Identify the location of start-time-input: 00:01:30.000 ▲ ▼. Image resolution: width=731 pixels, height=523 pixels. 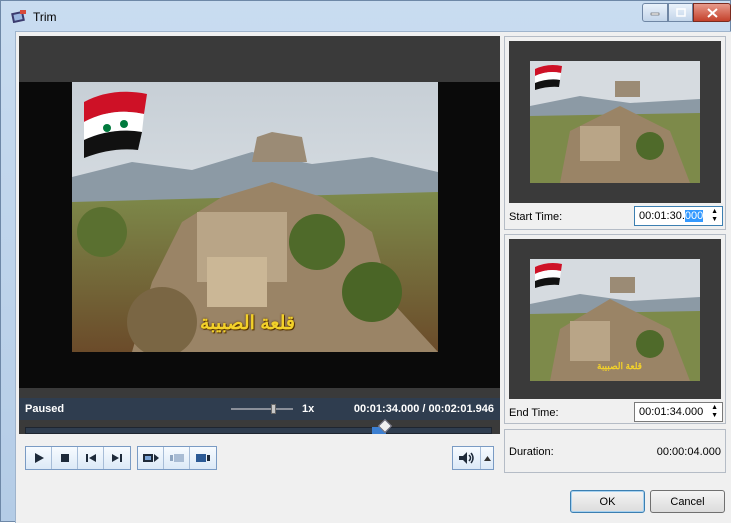
(678, 216).